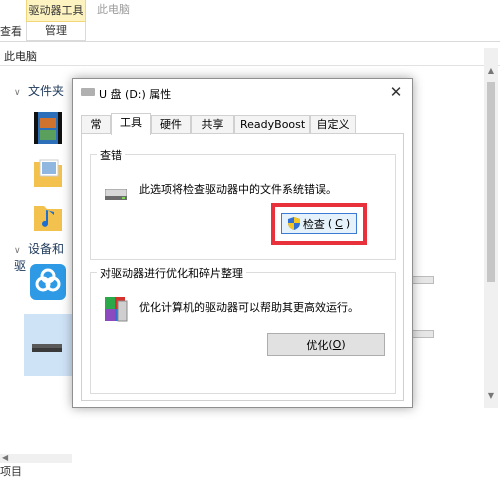  I want to click on dialog-tabs: 常规 工具 硬件 共享 ReadyBoost 自定义, so click(243, 130).